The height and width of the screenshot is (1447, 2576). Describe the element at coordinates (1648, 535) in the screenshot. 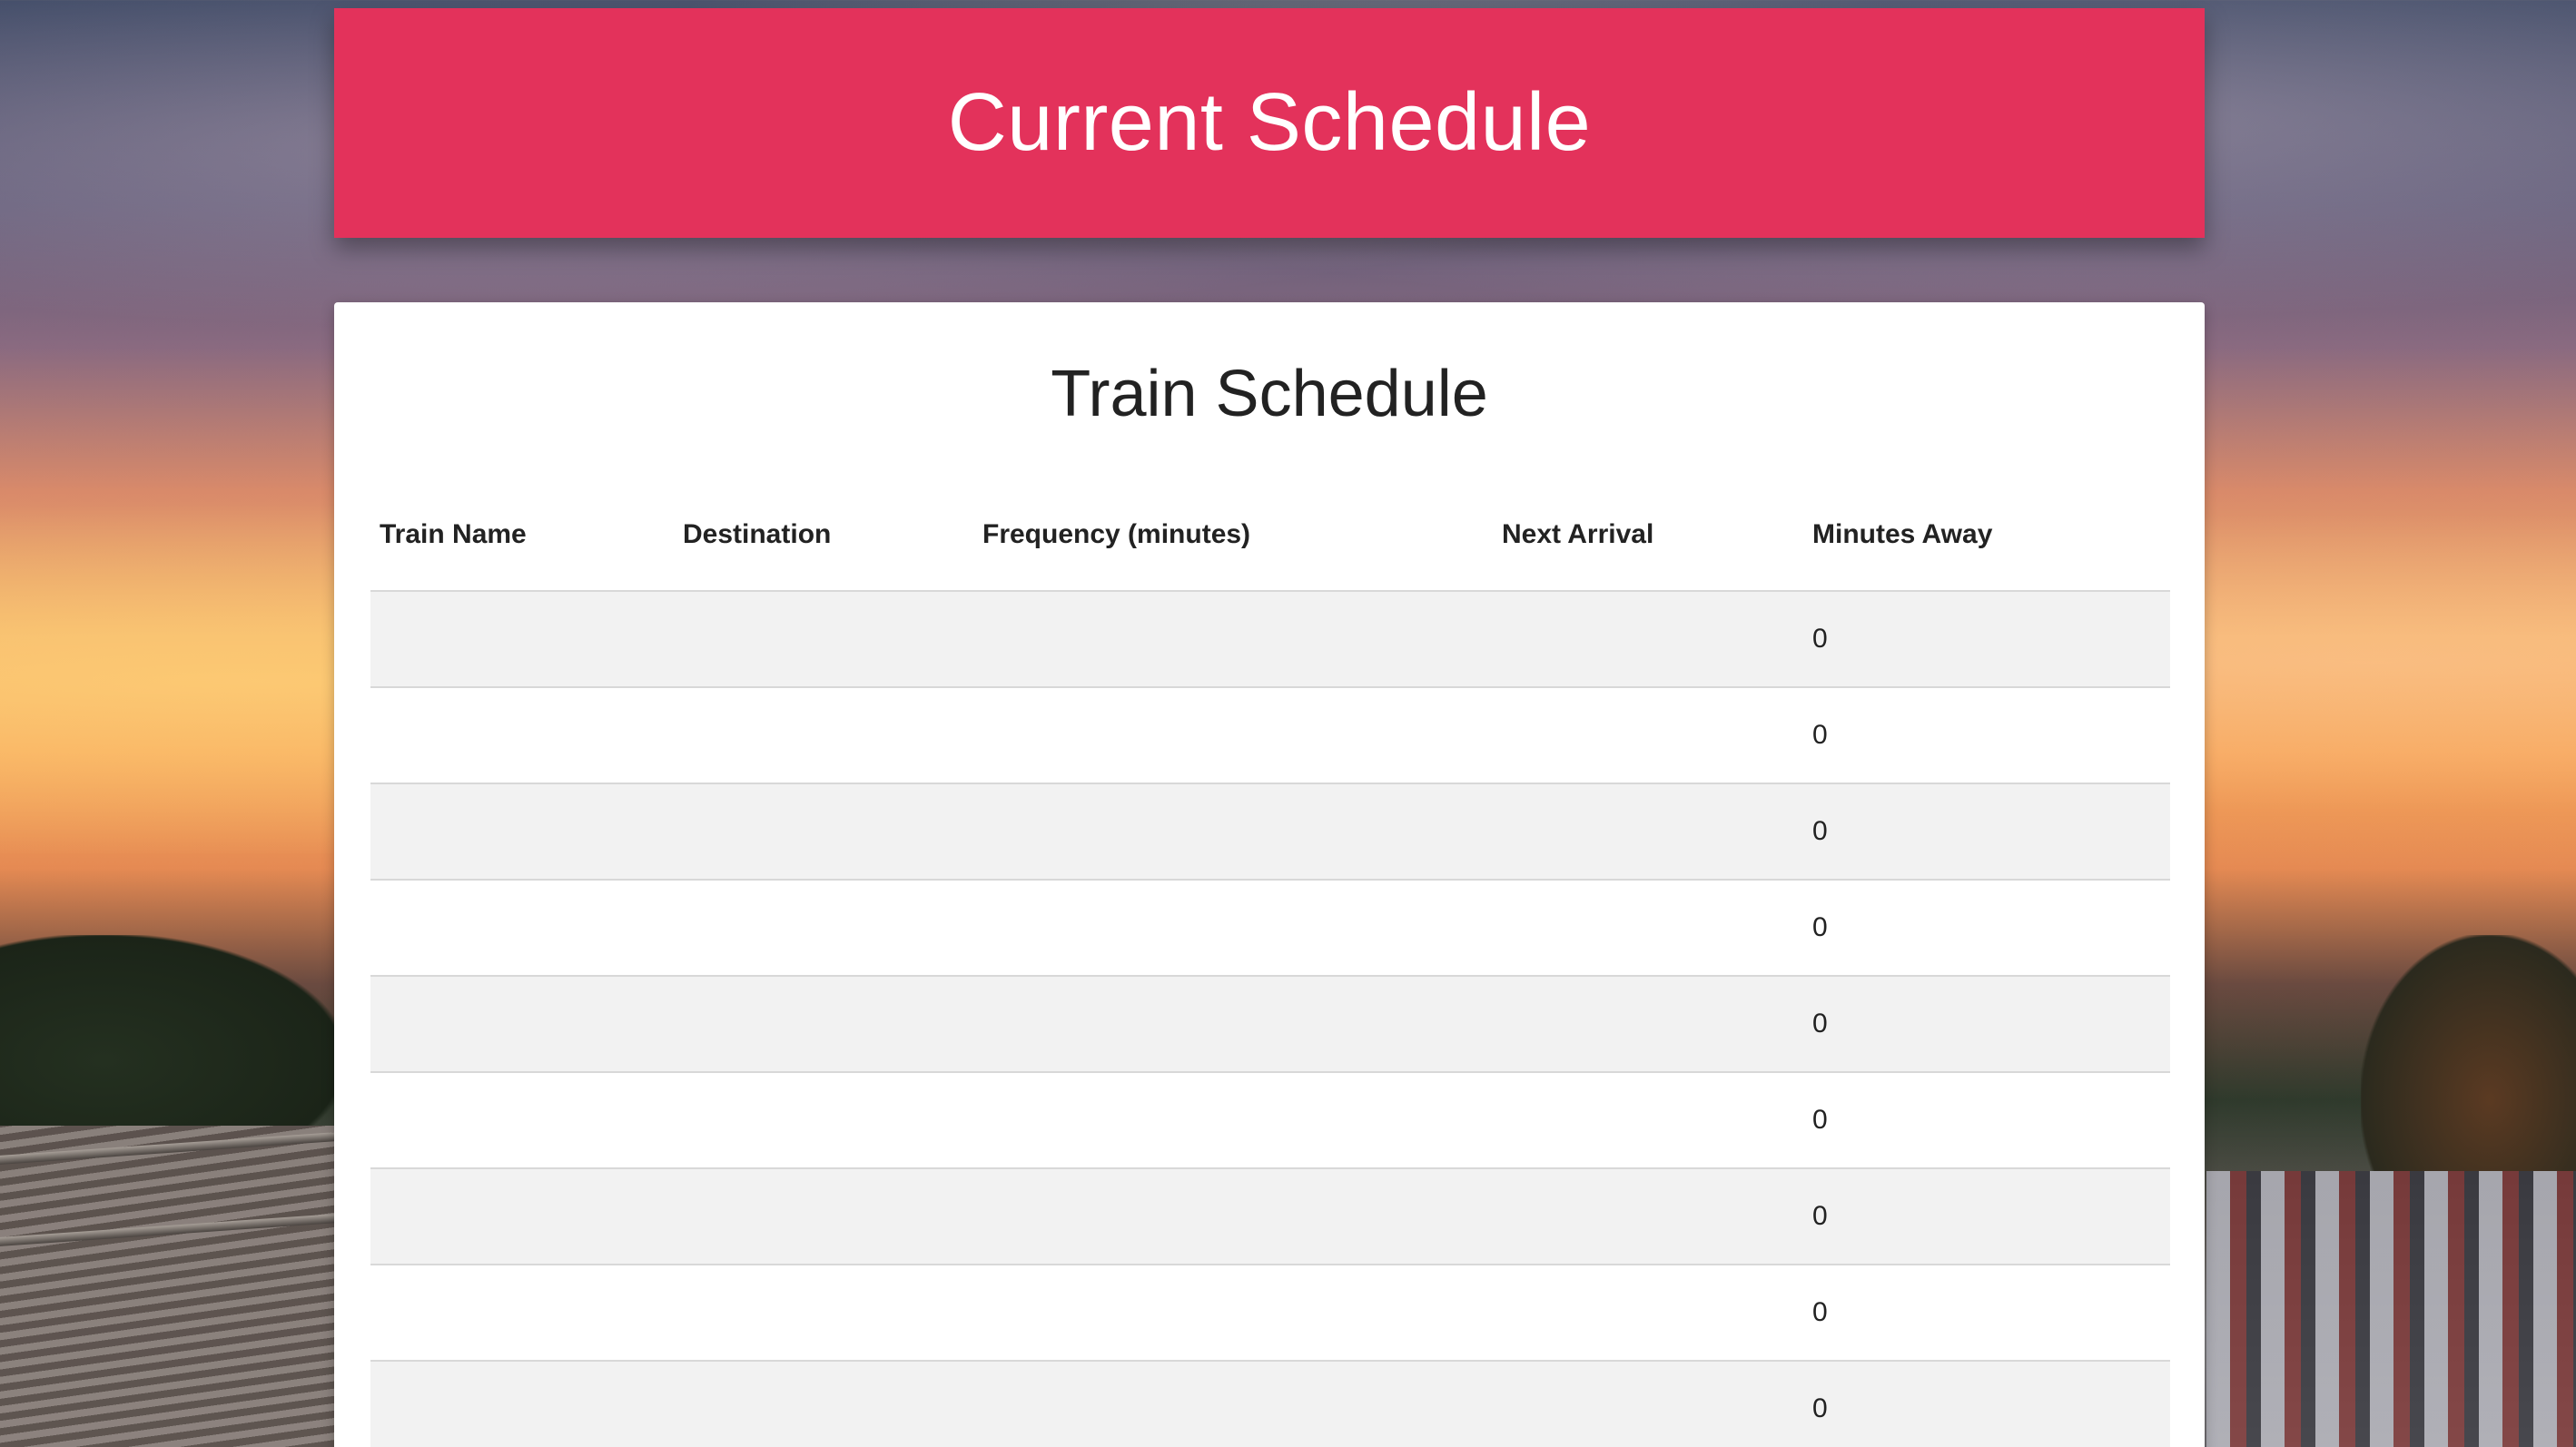

I see `column-header-next-arrival: Next Arrival` at that location.